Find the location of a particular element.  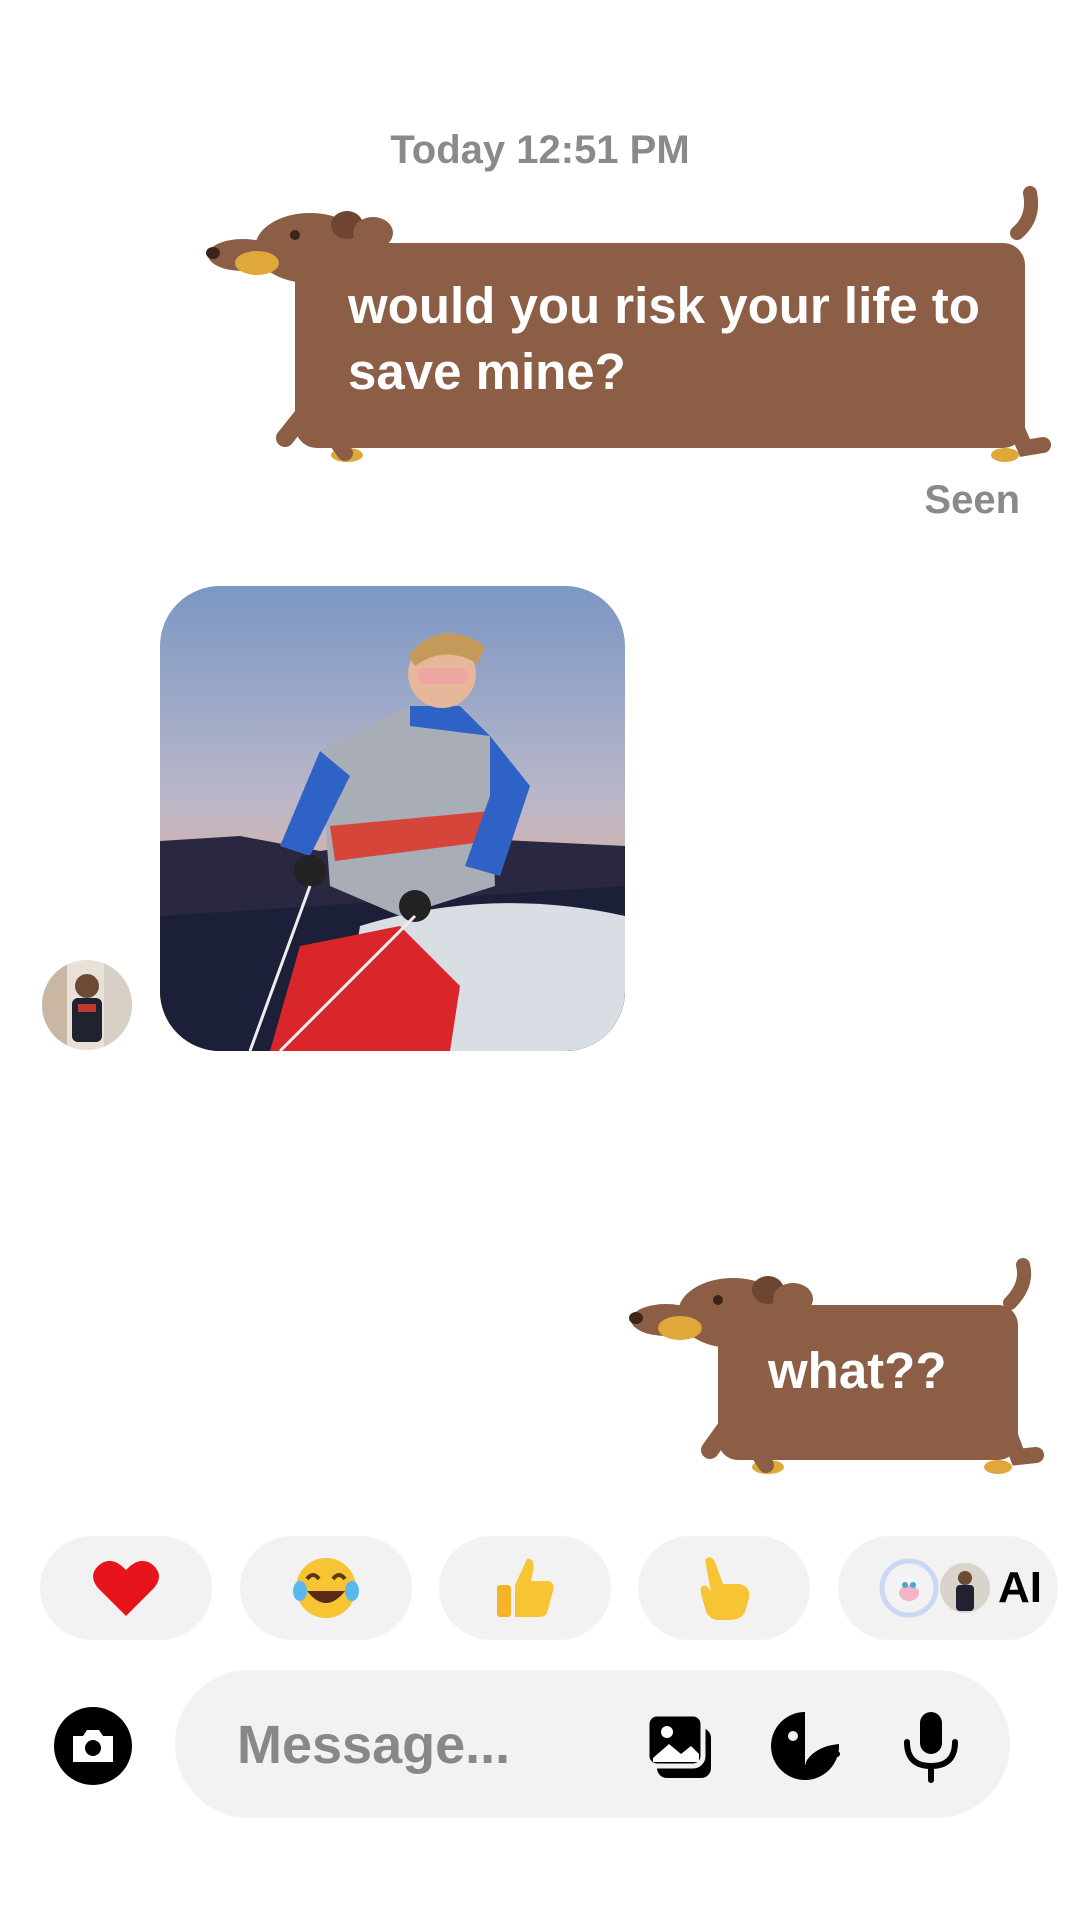

message-composer is located at coordinates (592, 1744).